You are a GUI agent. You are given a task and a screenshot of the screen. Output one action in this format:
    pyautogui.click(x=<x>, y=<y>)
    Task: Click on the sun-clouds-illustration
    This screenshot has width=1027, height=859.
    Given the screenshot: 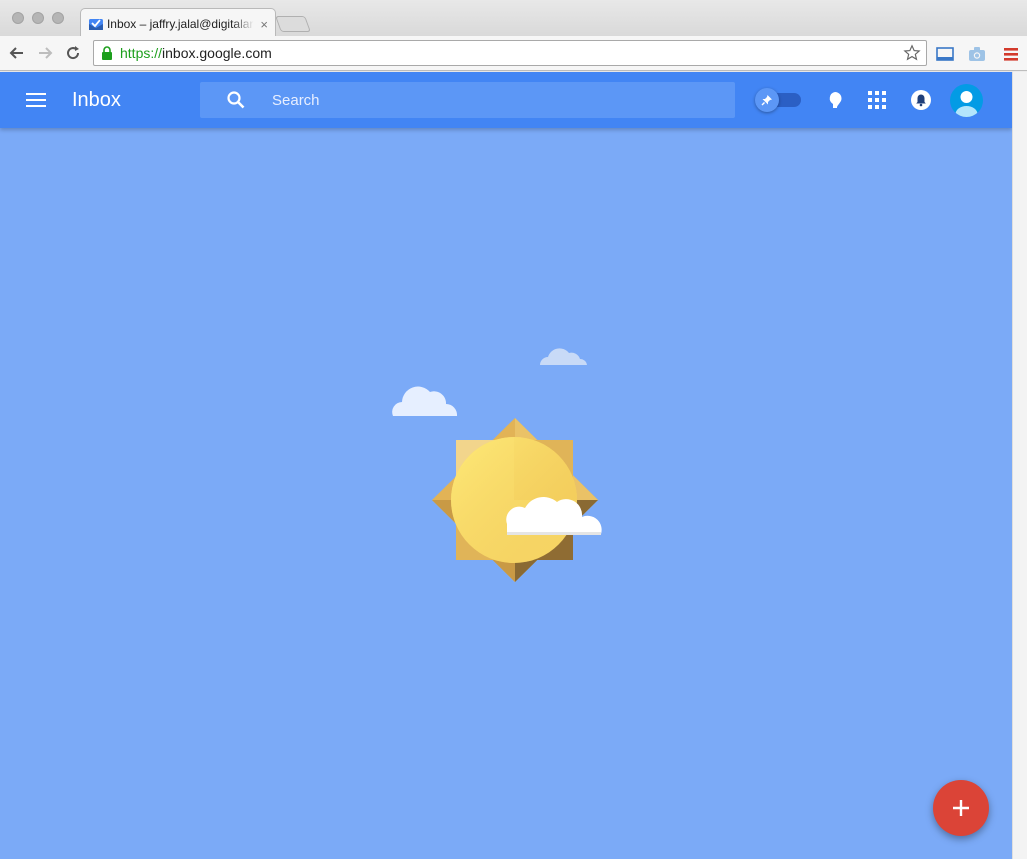 What is the action you would take?
    pyautogui.click(x=497, y=465)
    